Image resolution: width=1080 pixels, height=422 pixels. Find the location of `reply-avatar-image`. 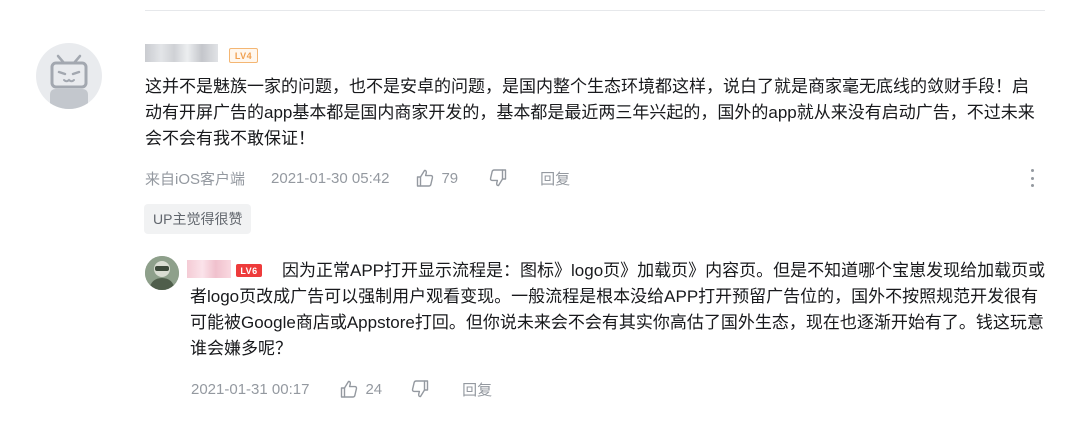

reply-avatar-image is located at coordinates (162, 273).